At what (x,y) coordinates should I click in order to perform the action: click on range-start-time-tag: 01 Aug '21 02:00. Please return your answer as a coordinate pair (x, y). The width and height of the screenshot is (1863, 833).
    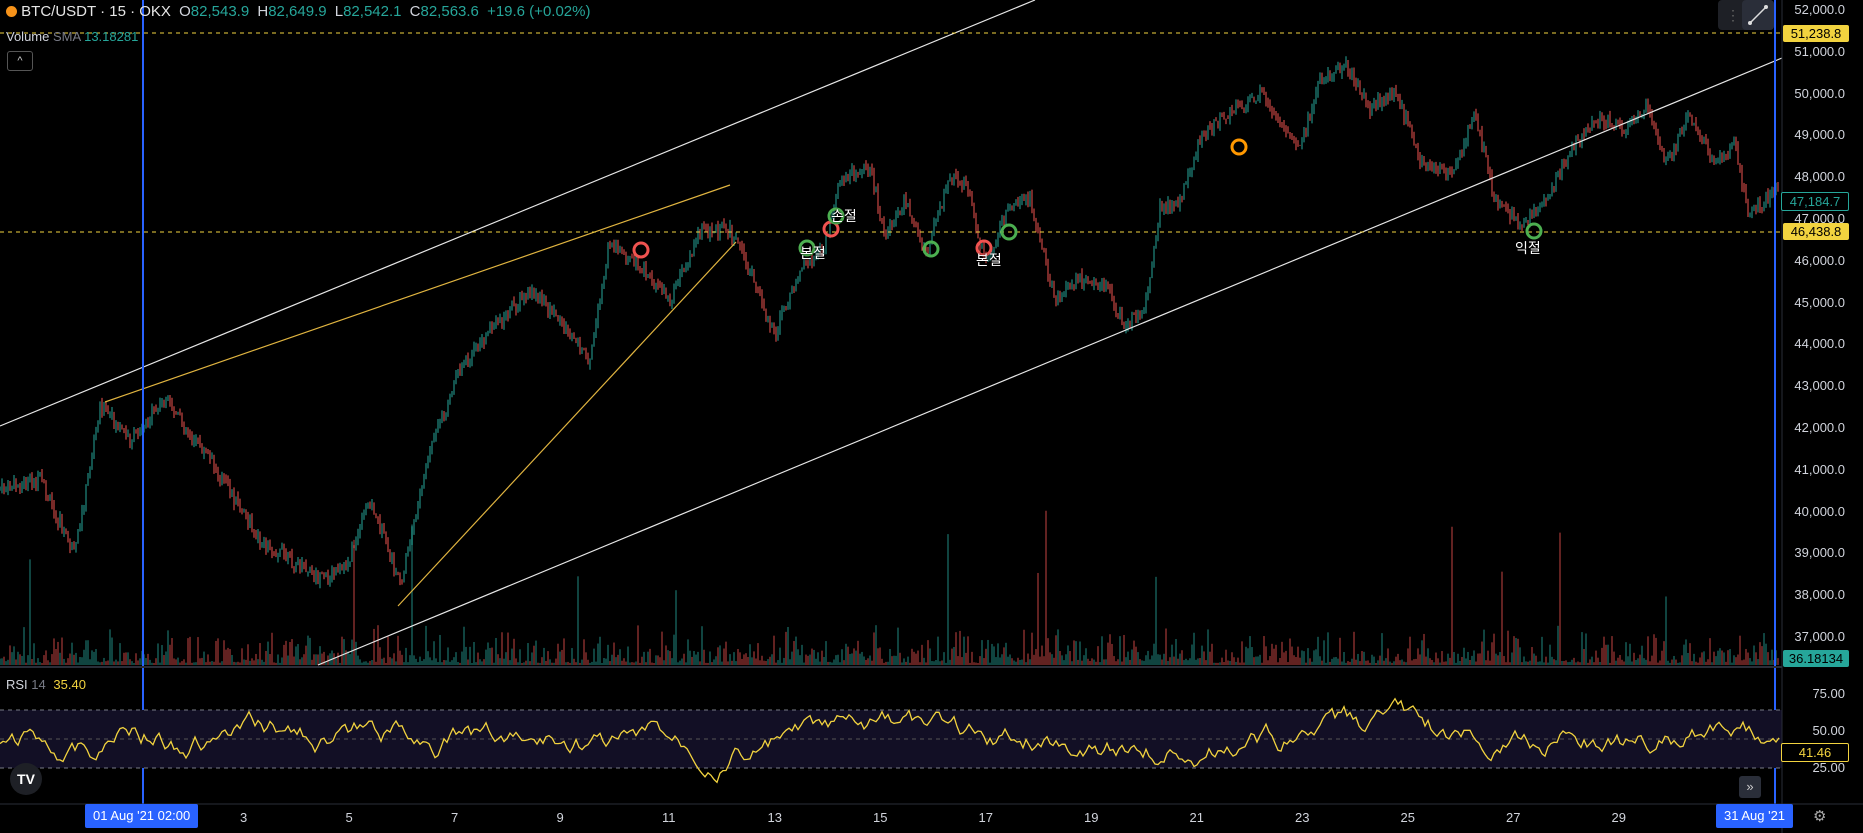
    Looking at the image, I should click on (142, 816).